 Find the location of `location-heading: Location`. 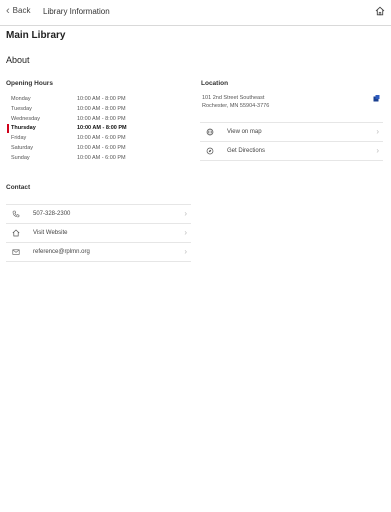

location-heading: Location is located at coordinates (215, 83).